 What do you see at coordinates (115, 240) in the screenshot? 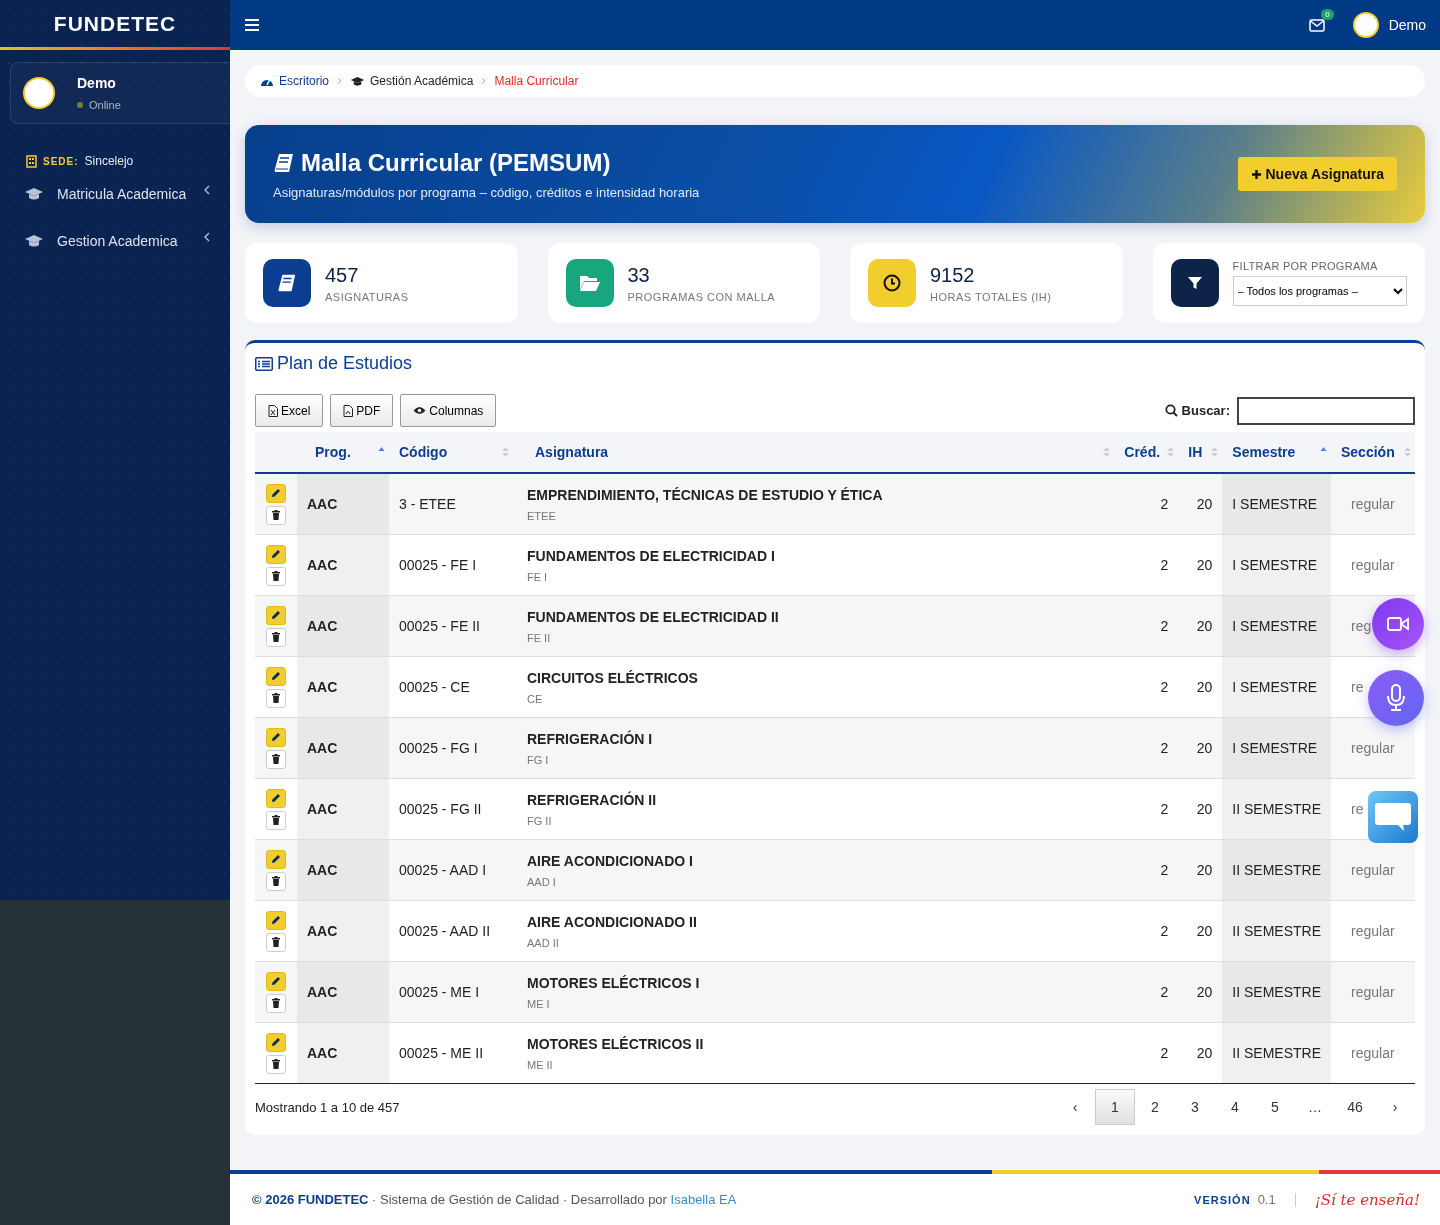
I see `nav-item: Gestion Academica` at bounding box center [115, 240].